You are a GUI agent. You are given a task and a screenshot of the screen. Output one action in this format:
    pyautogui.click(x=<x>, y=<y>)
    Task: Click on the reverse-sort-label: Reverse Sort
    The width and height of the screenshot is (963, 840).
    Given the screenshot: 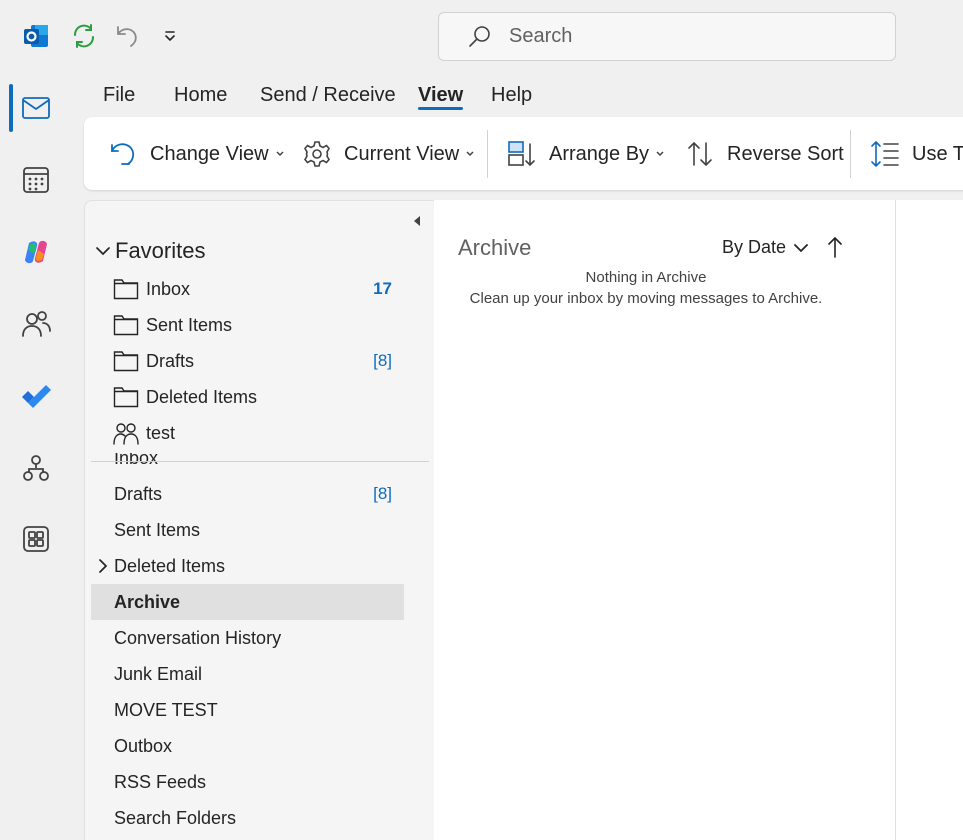 What is the action you would take?
    pyautogui.click(x=785, y=153)
    